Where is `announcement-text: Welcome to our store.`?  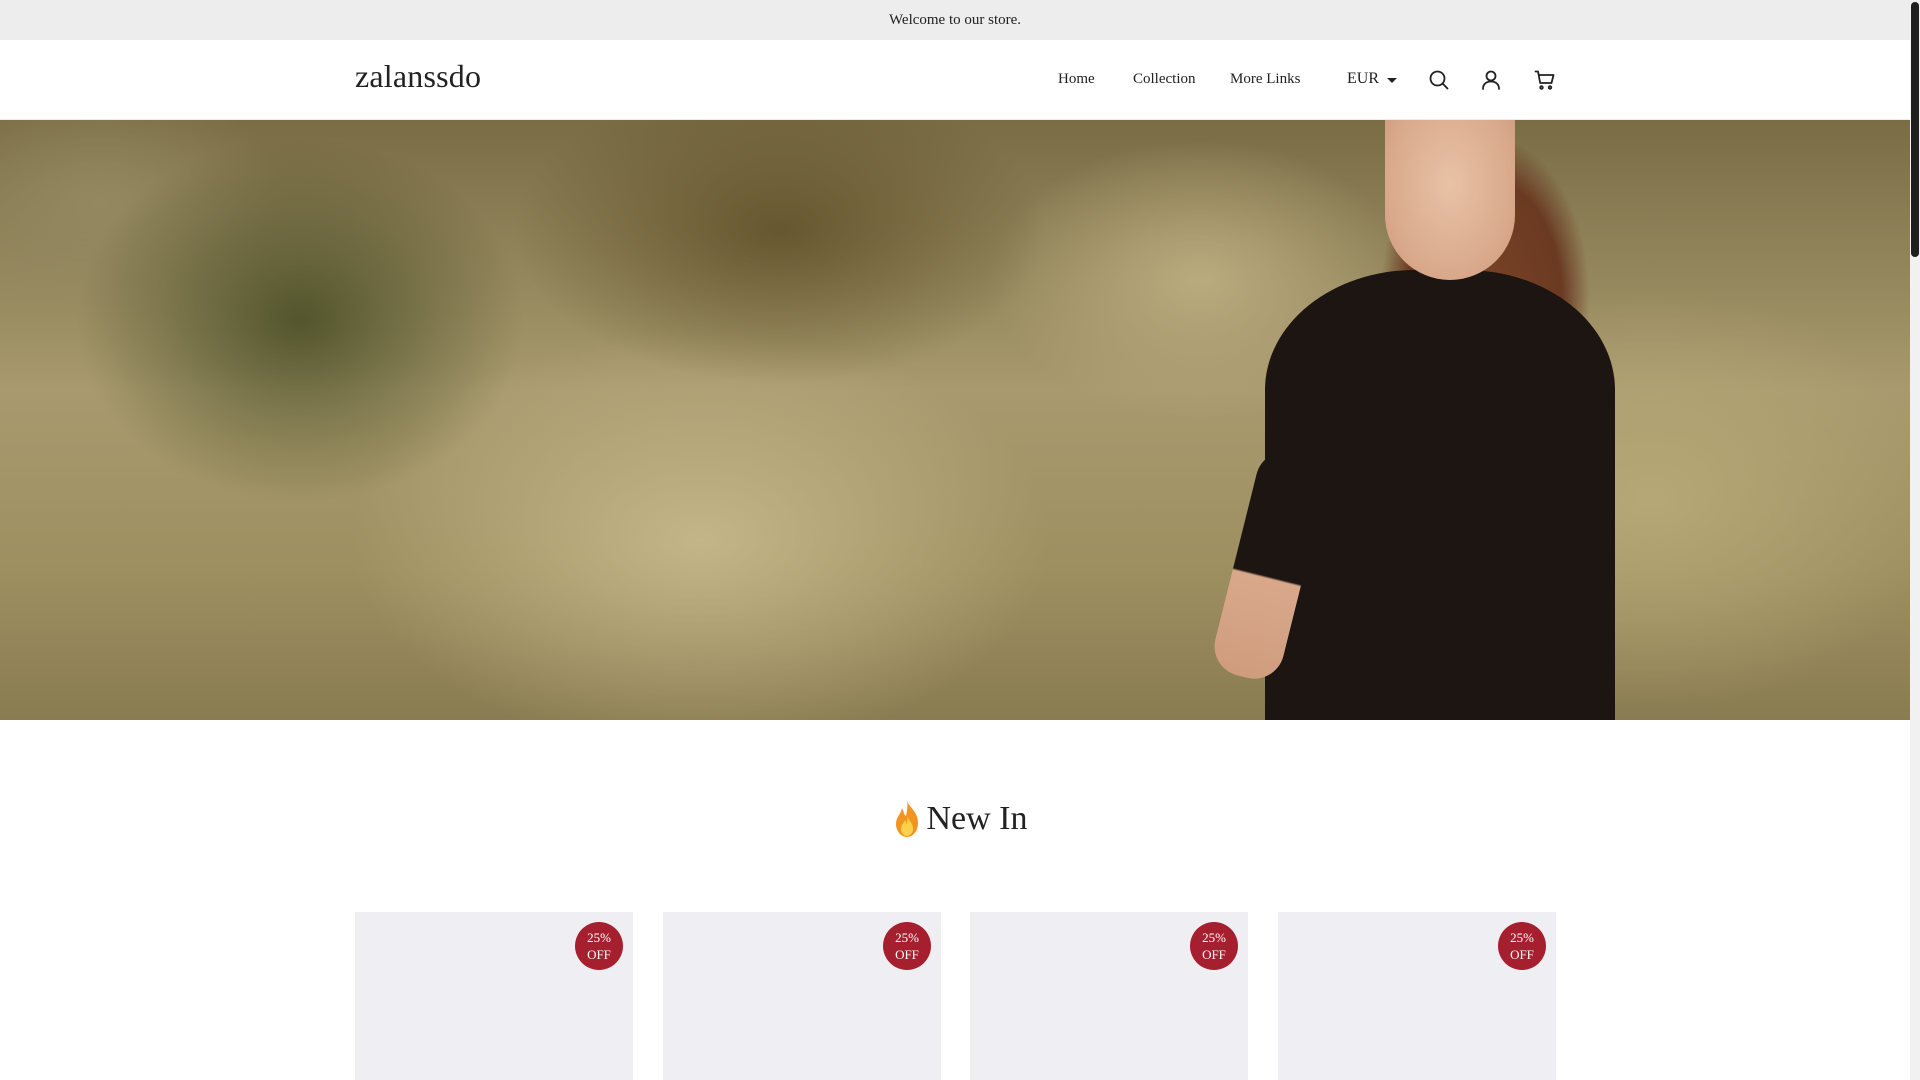 announcement-text: Welcome to our store. is located at coordinates (955, 19).